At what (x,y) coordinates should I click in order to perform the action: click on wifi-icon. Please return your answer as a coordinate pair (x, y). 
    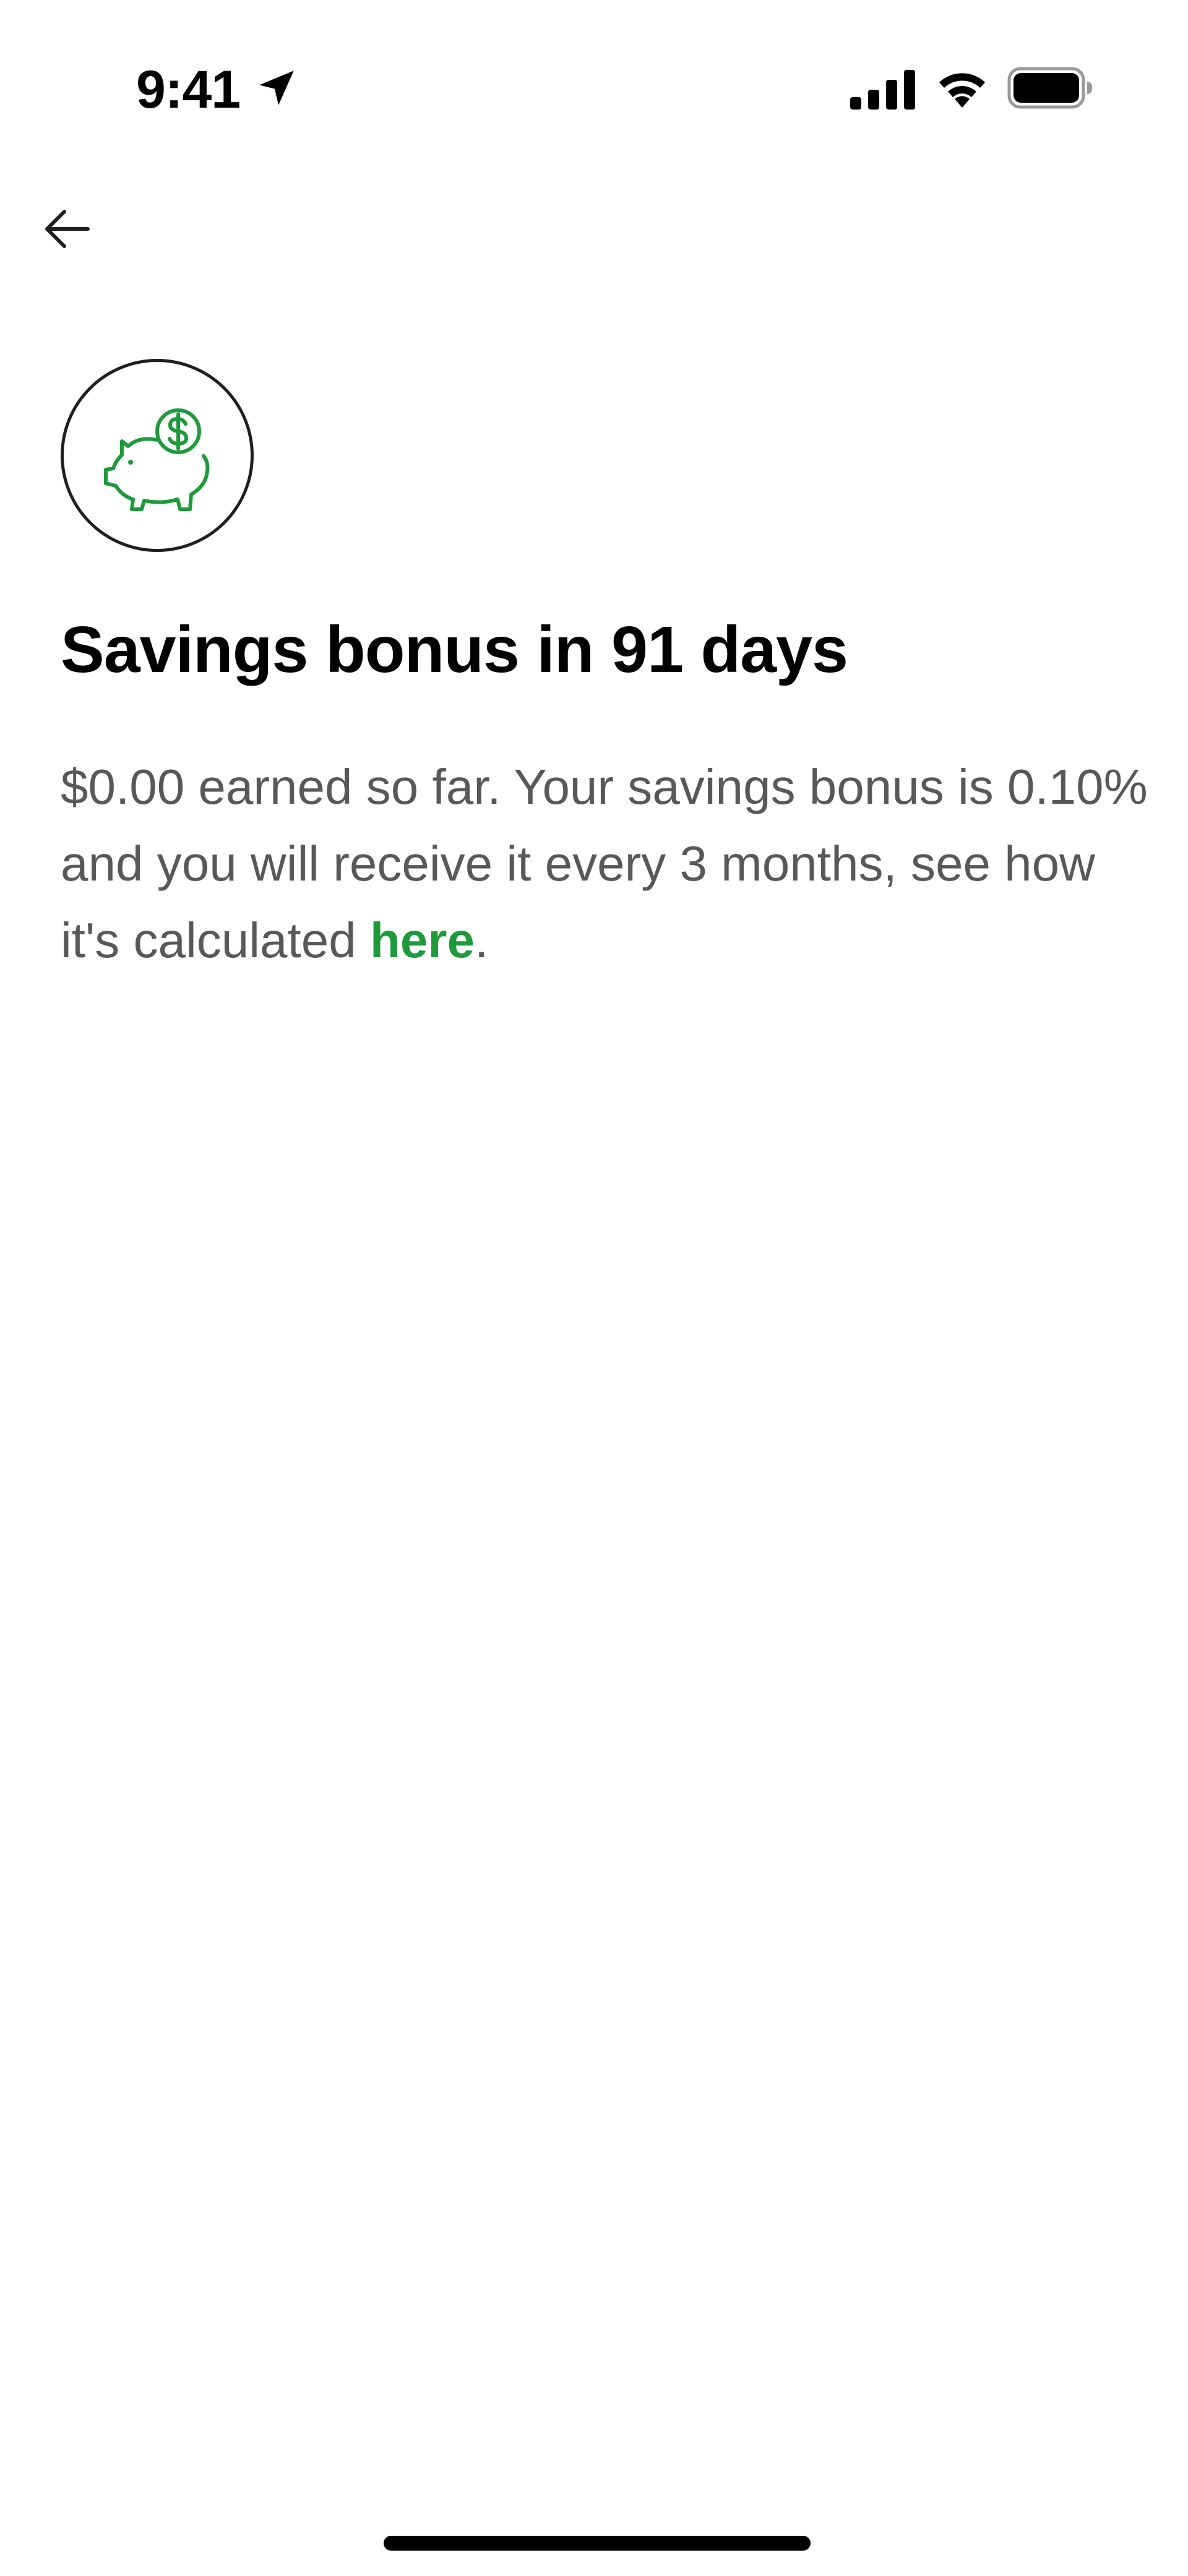
    Looking at the image, I should click on (962, 90).